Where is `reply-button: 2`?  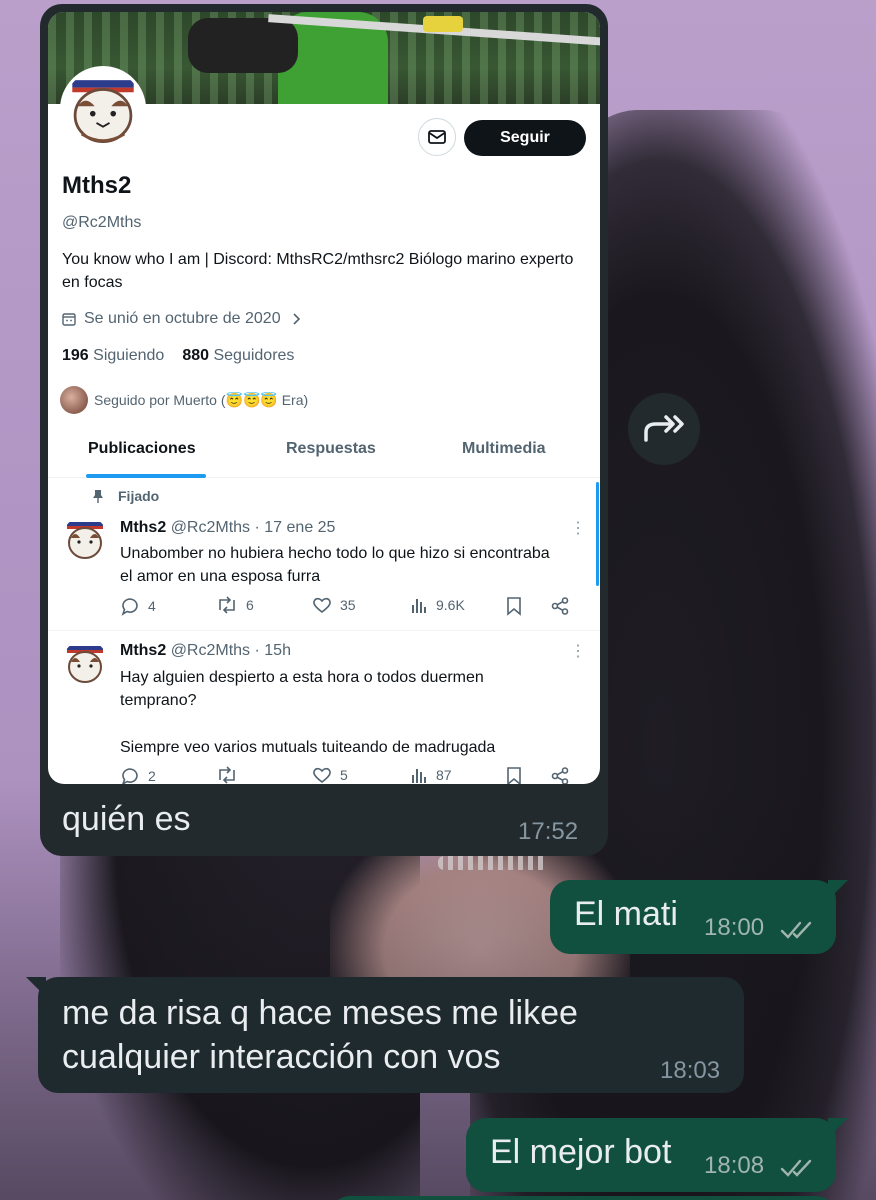
reply-button: 2 is located at coordinates (138, 775).